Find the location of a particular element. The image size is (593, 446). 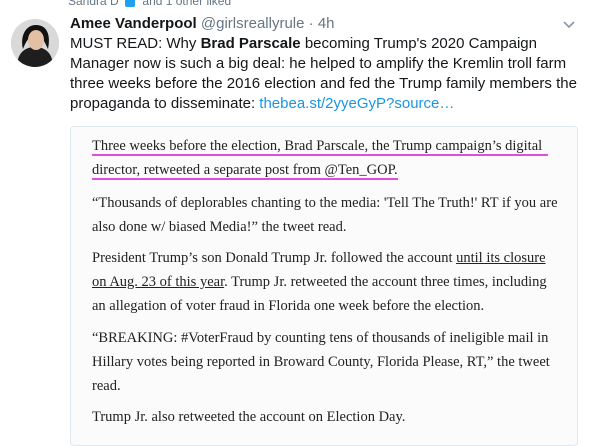

mention-name: Brad Parscale is located at coordinates (250, 43).